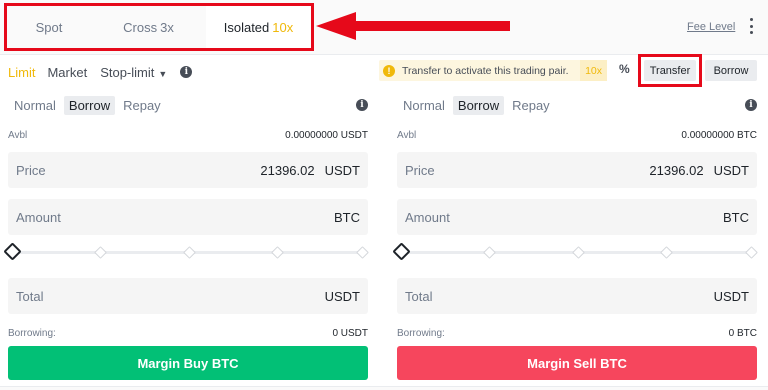  Describe the element at coordinates (342, 170) in the screenshot. I see `buy-price-unit: USDT` at that location.